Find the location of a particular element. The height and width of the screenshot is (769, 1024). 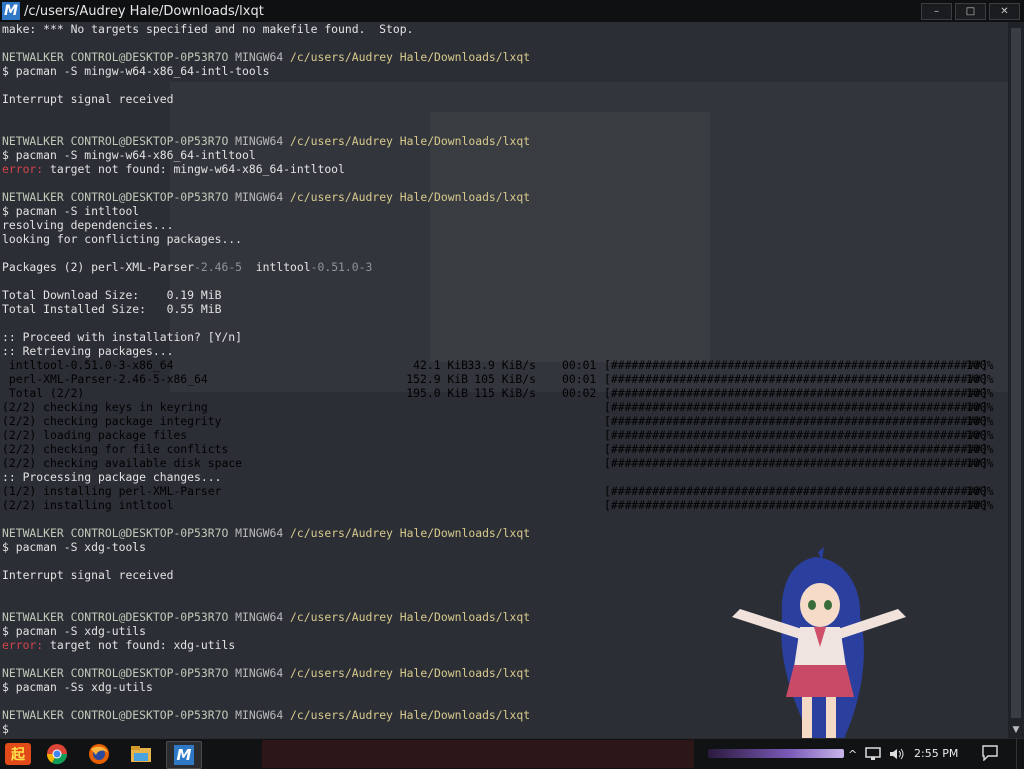

chrome-taskbar-button is located at coordinates (57, 754).